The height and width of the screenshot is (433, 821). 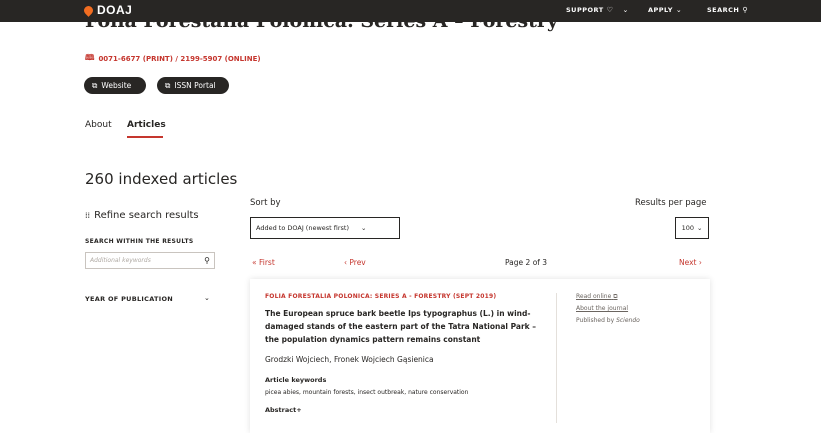 I want to click on read-online-link: Read online ⧉, so click(x=597, y=297).